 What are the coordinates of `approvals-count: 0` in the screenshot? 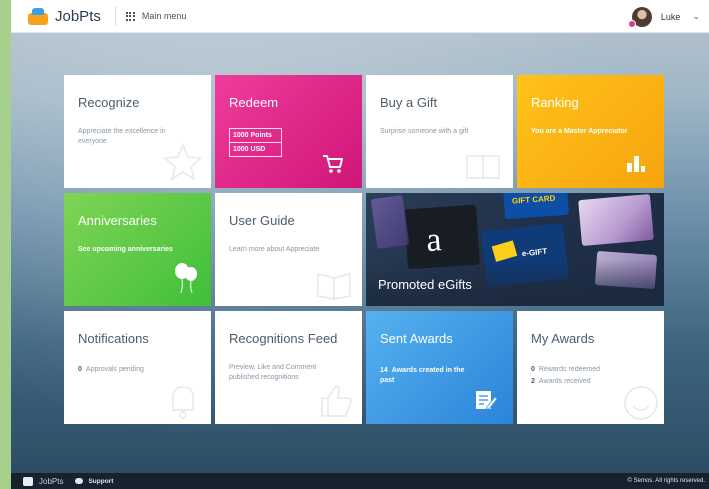 It's located at (80, 369).